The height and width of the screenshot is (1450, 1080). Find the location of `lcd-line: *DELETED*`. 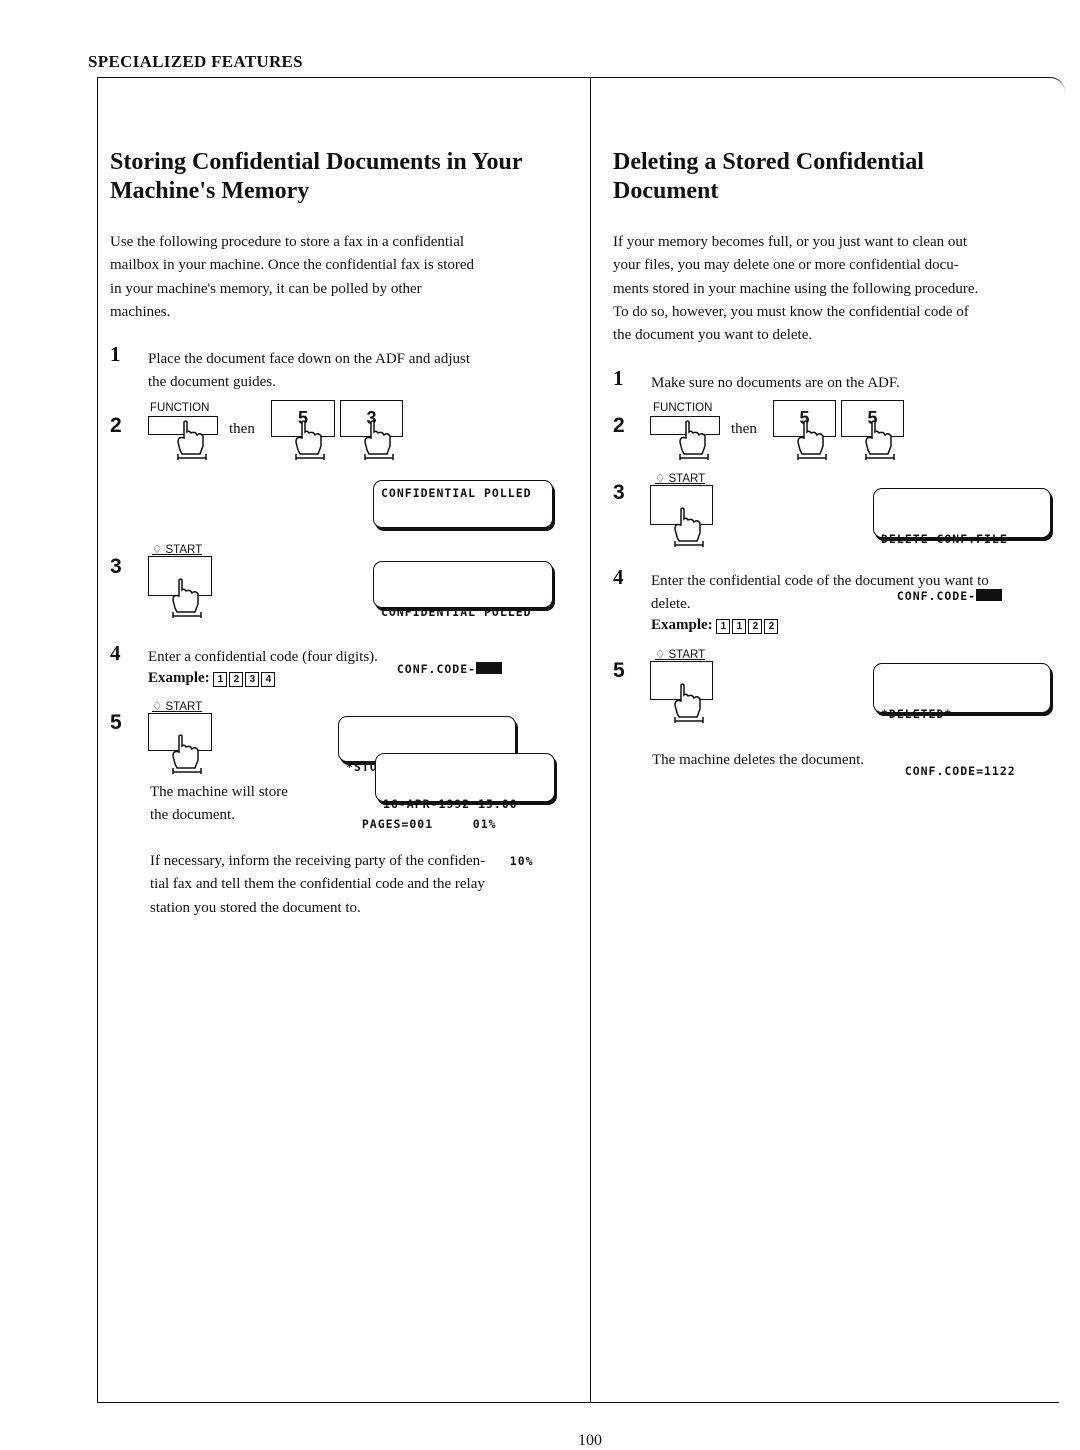

lcd-line: *DELETED* is located at coordinates (917, 714).